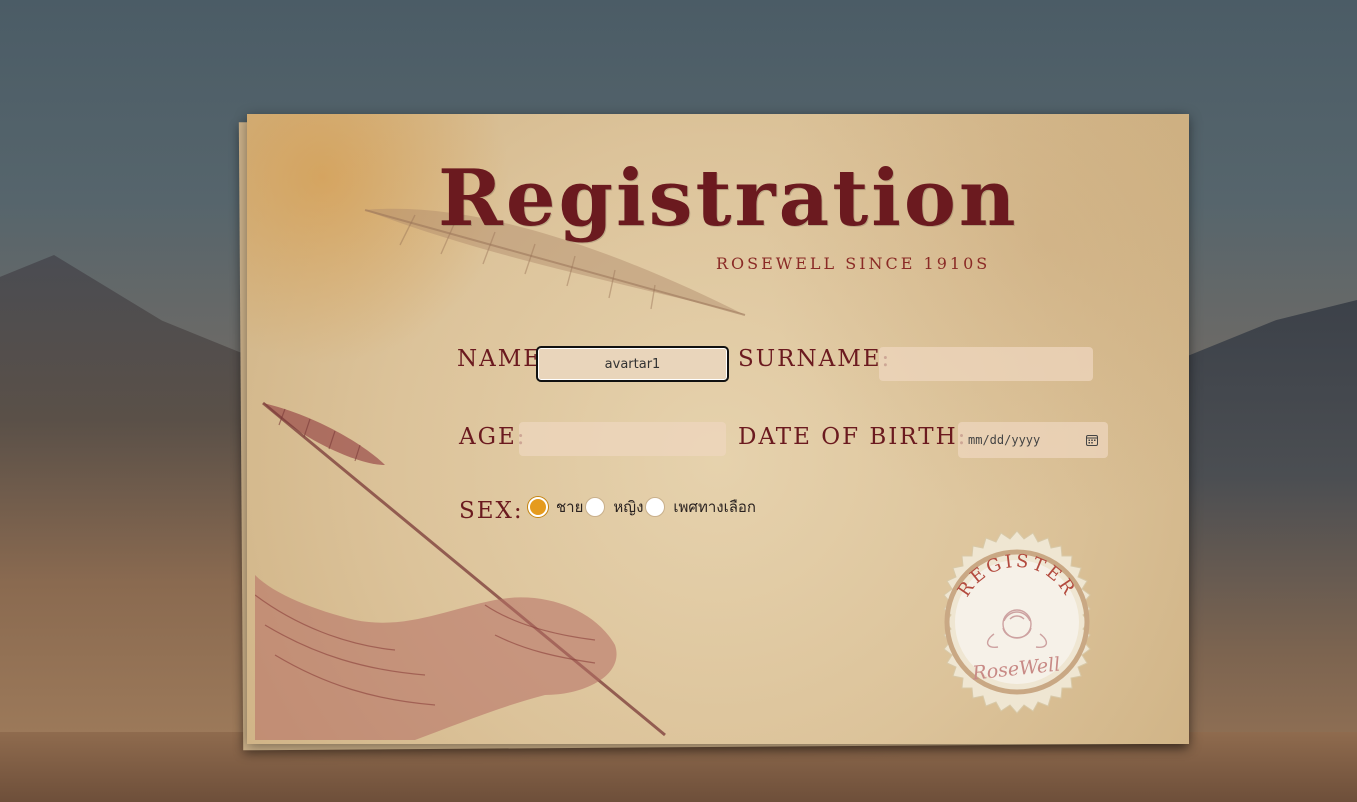 The width and height of the screenshot is (1357, 802). I want to click on radio-male-label: ชาย, so click(570, 507).